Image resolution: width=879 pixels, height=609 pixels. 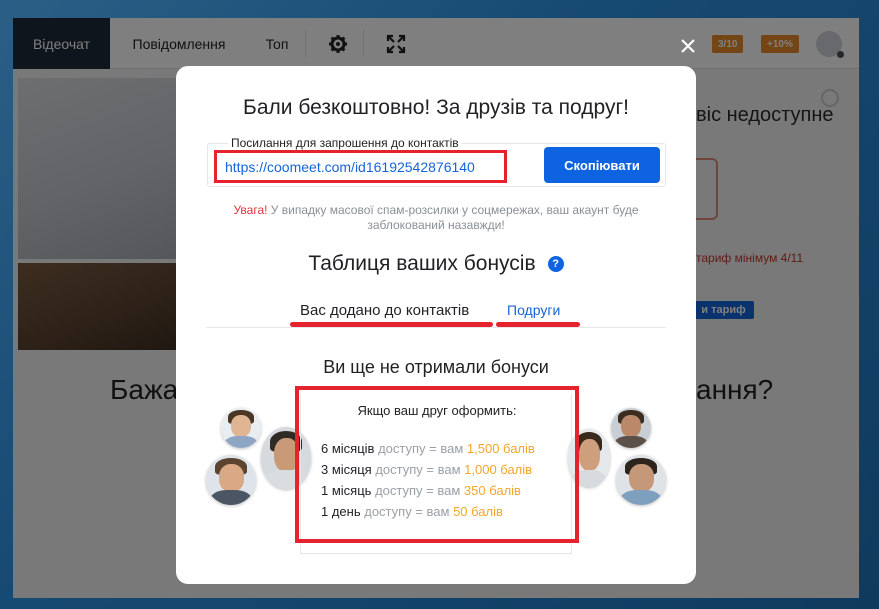 I want to click on close-icon, so click(x=688, y=46).